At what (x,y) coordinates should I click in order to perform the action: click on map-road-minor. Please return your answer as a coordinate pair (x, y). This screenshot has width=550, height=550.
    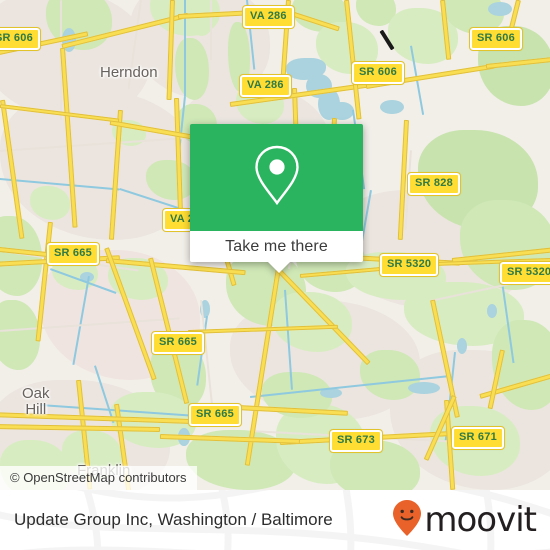
    Looking at the image, I should click on (211, 30).